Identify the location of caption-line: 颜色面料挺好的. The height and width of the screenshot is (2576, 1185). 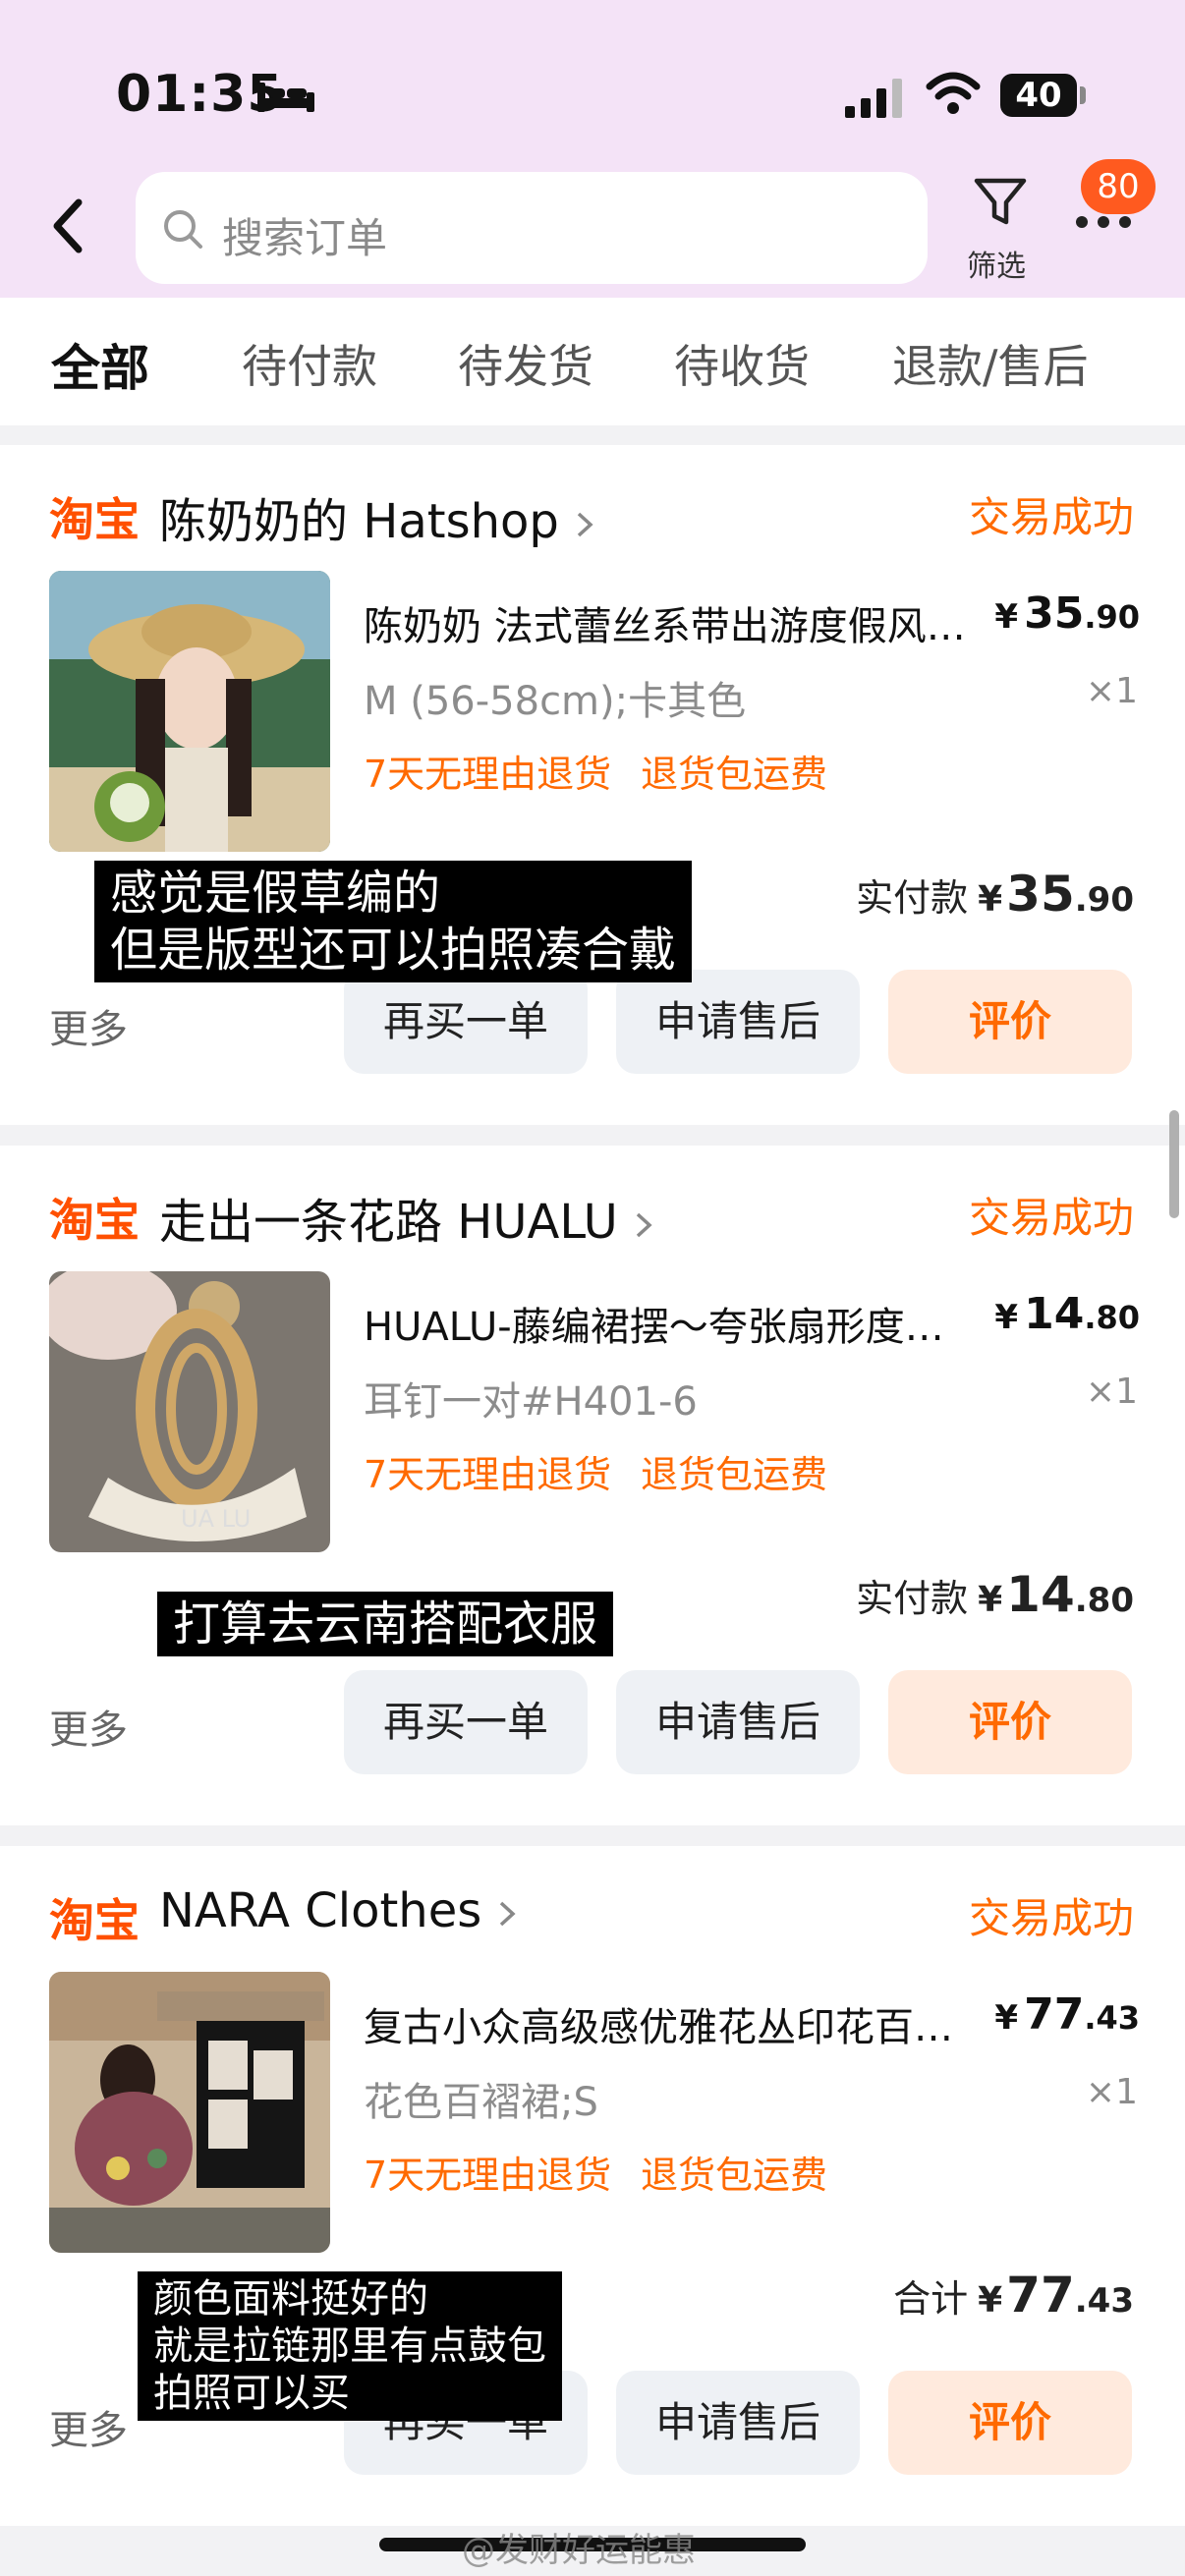
(290, 2299).